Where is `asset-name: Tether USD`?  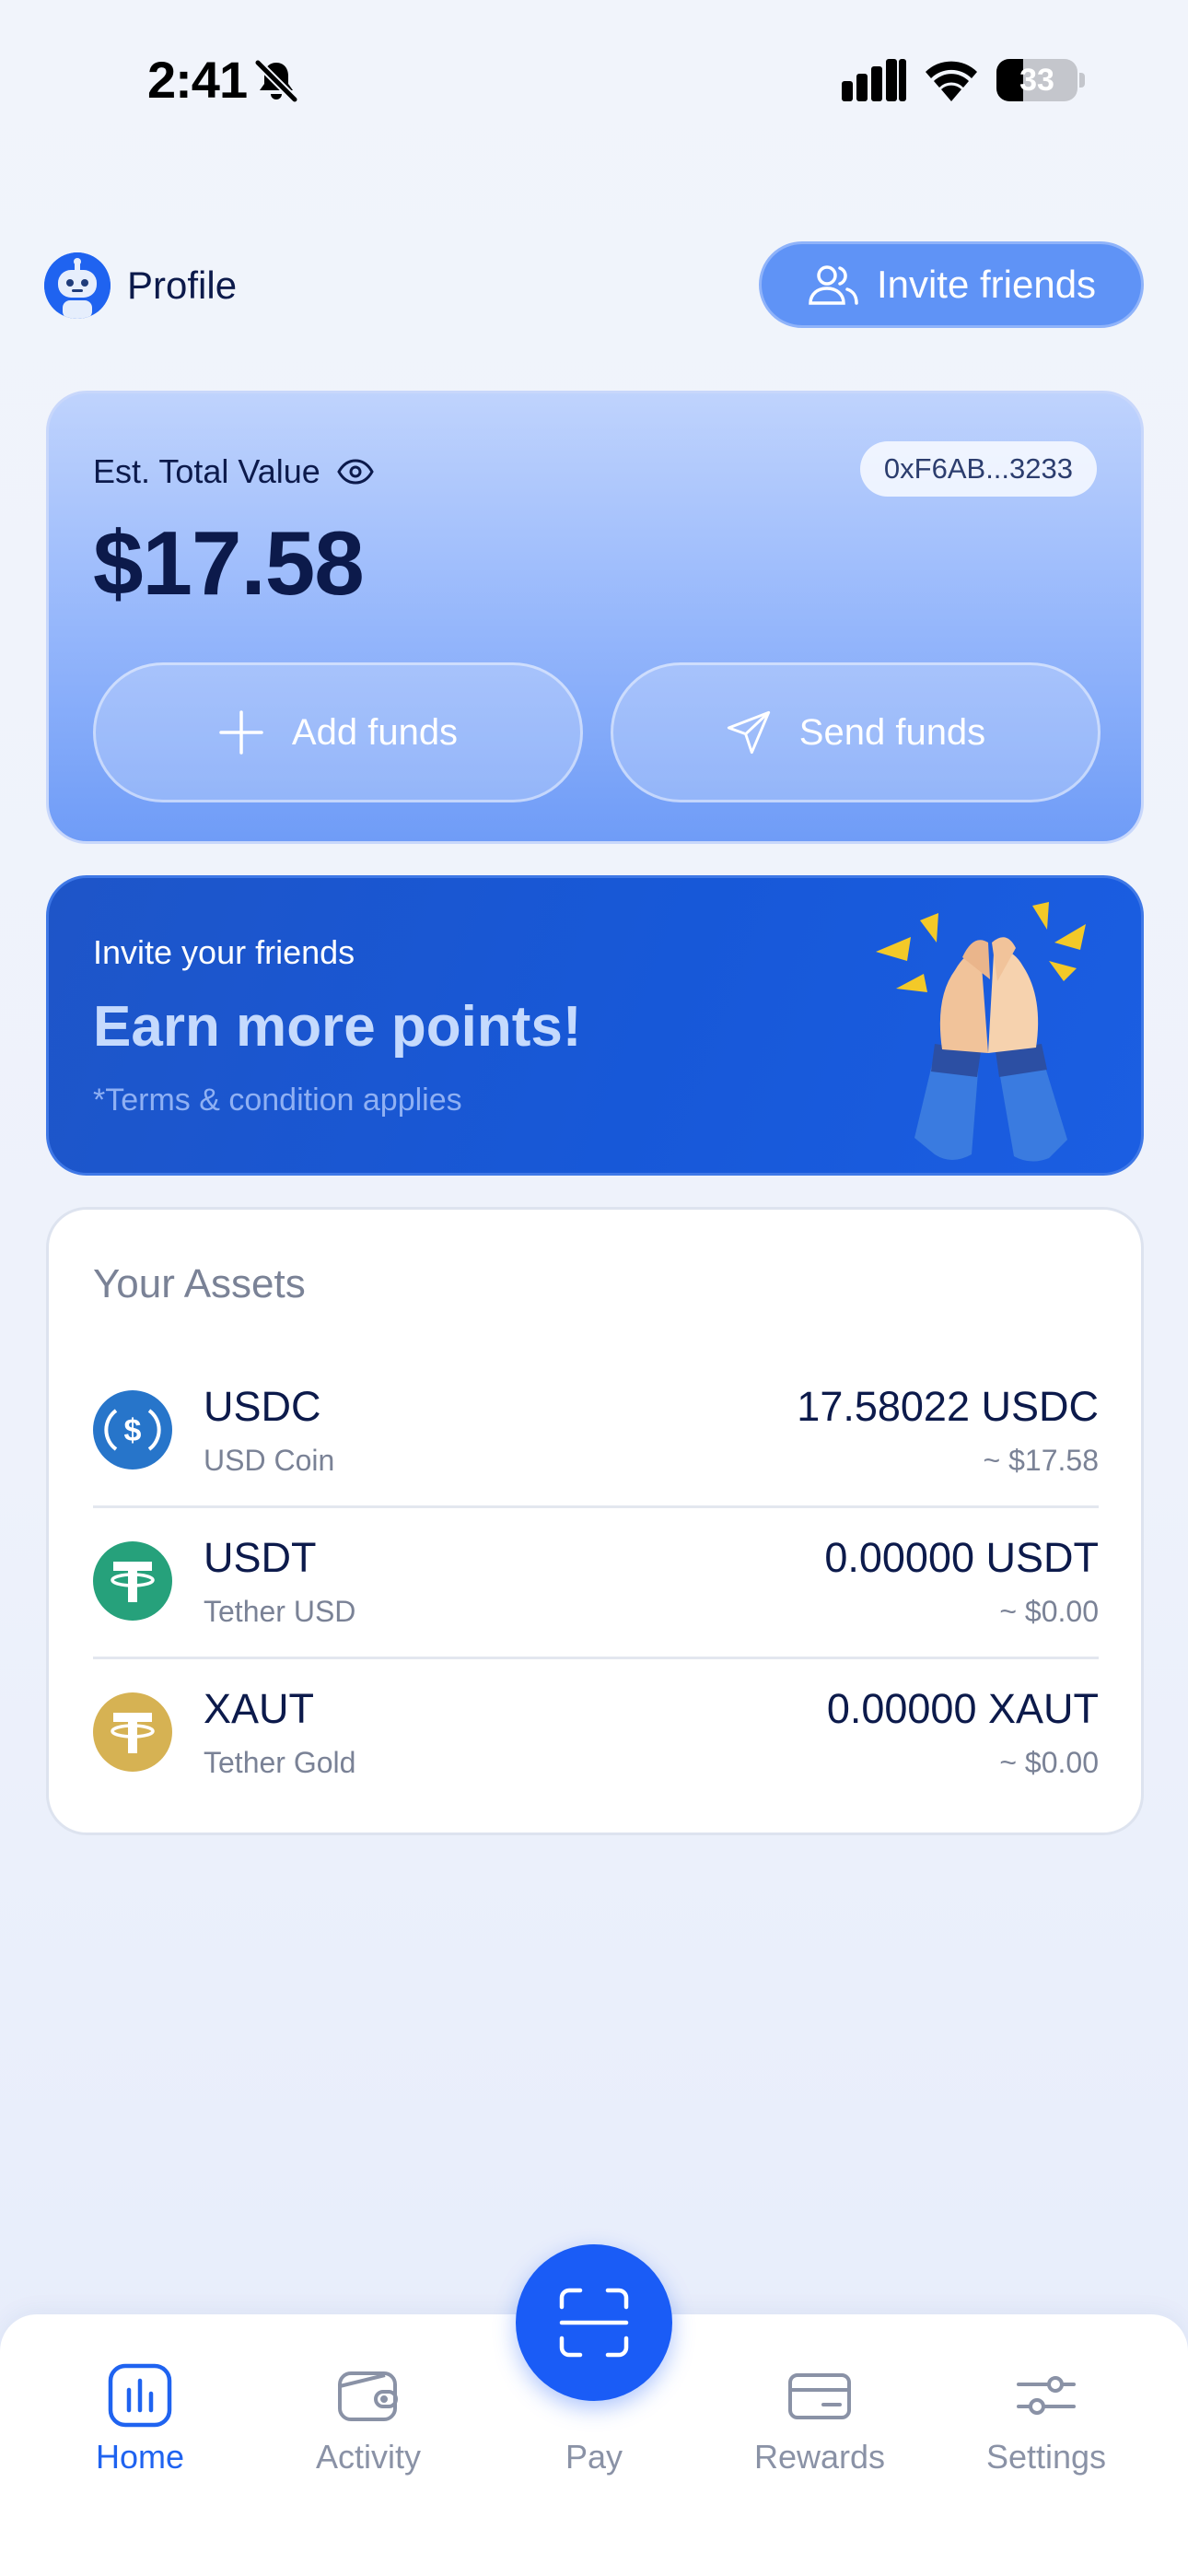 asset-name: Tether USD is located at coordinates (280, 1611).